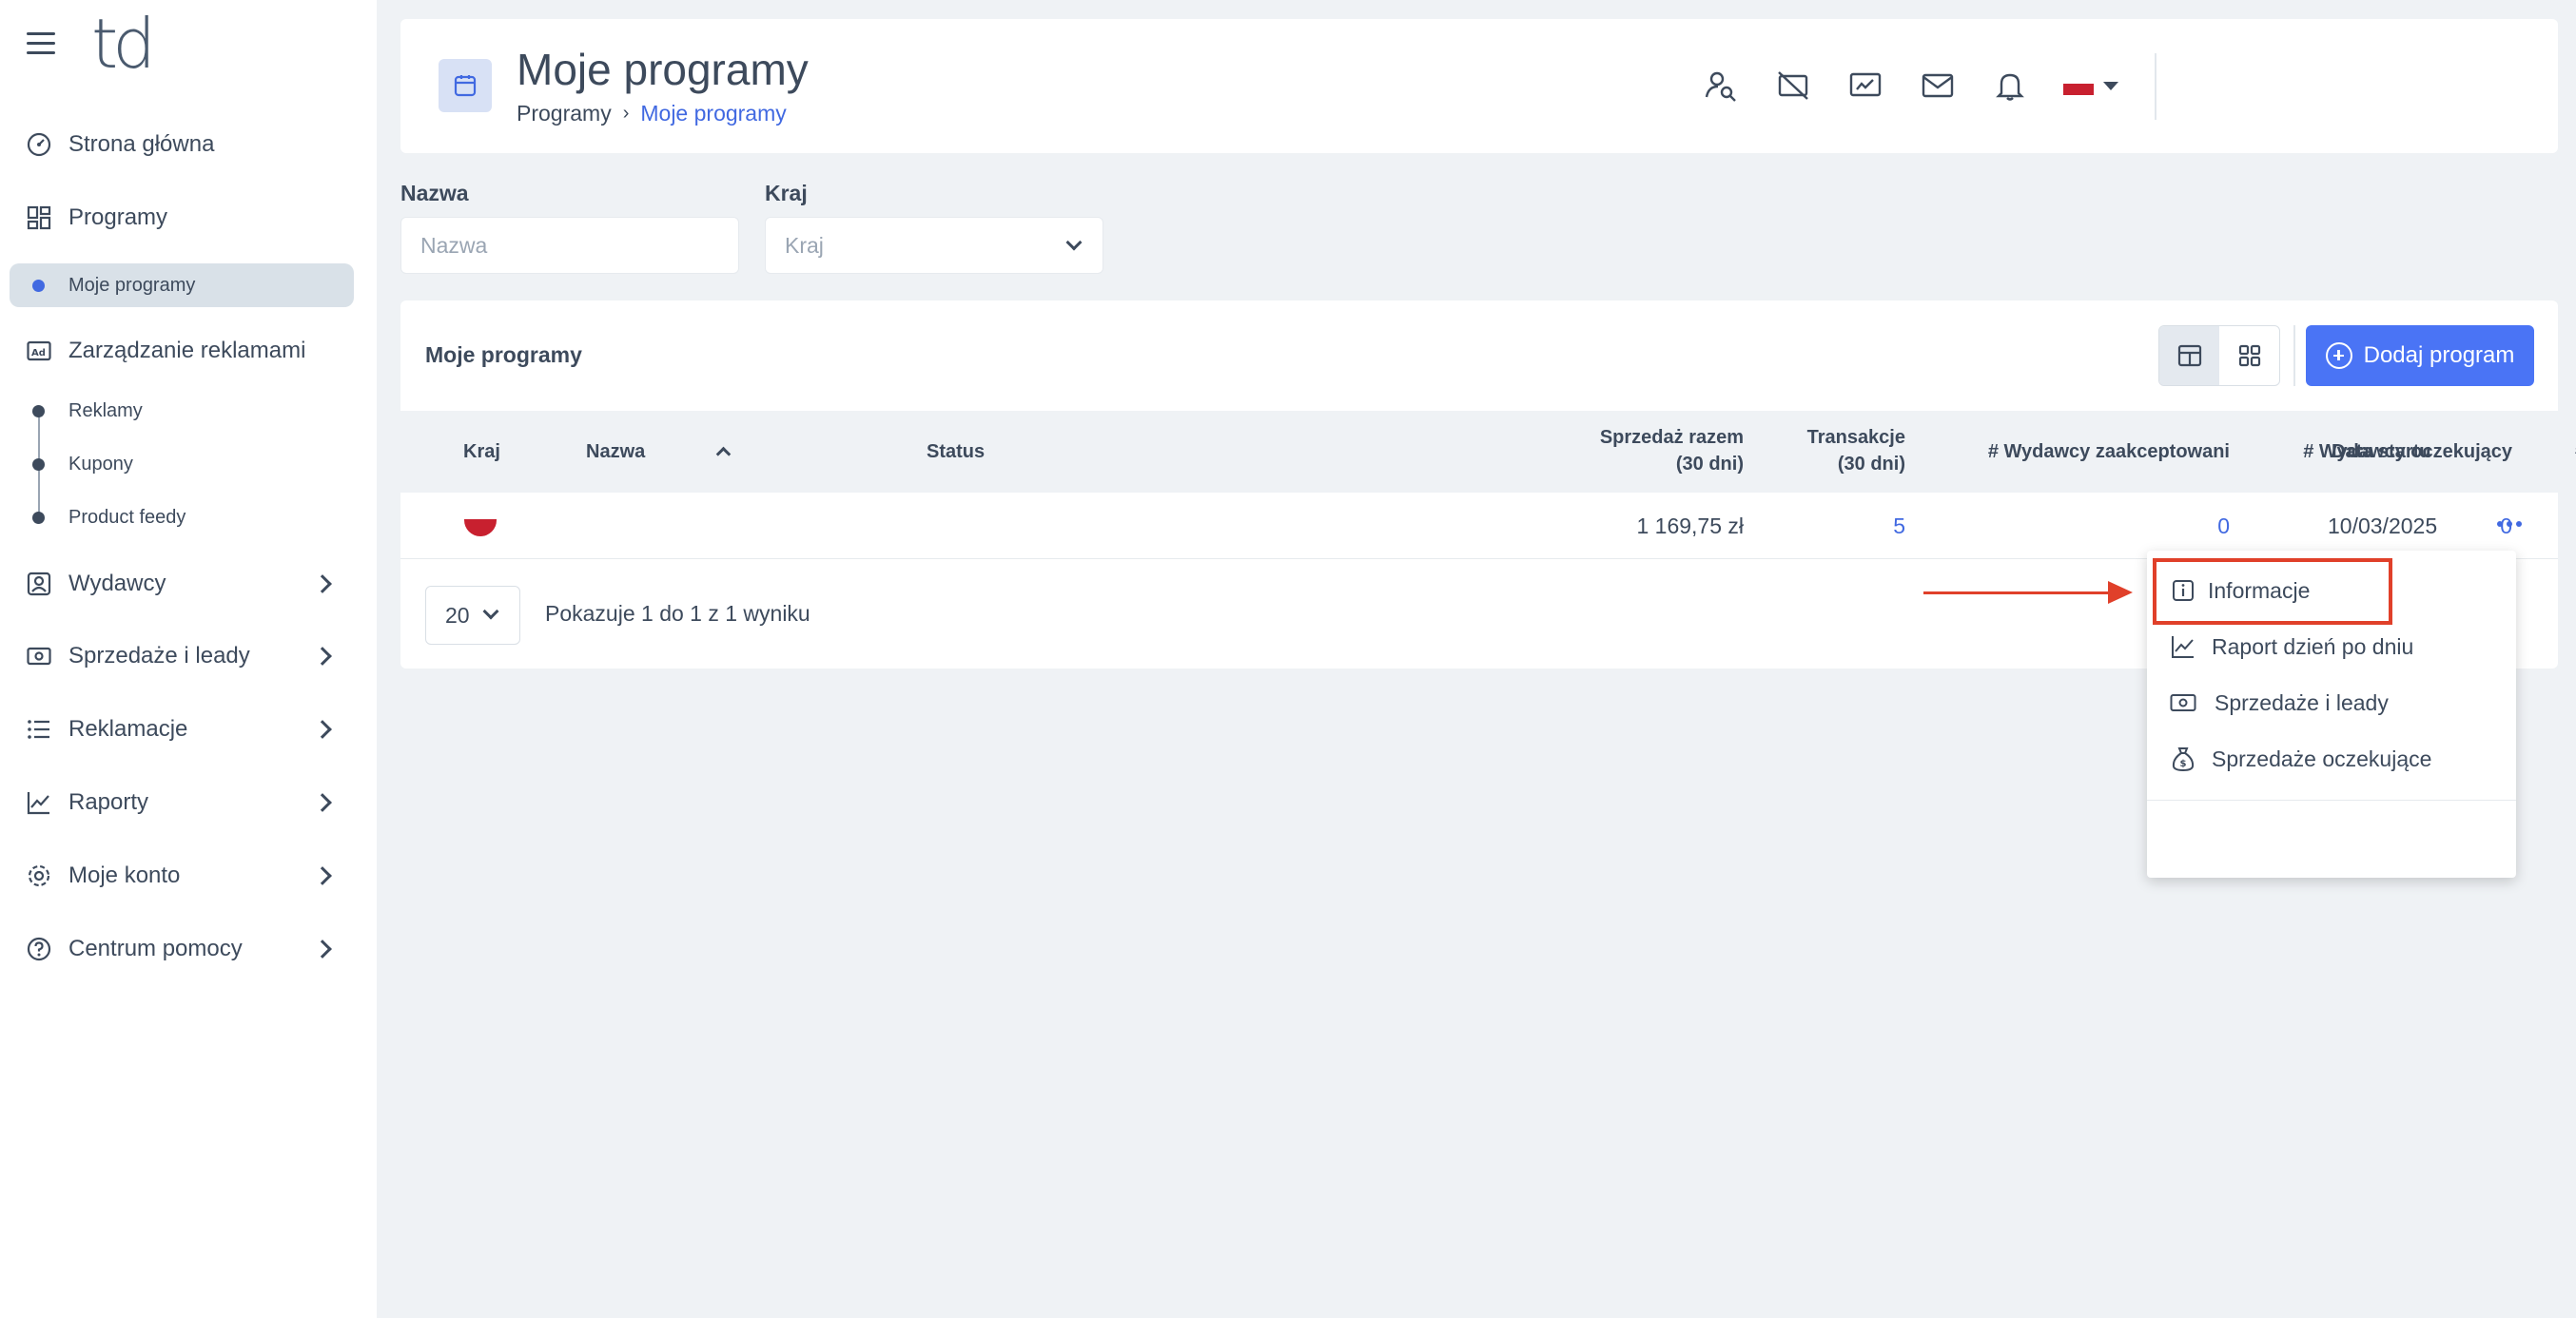 The image size is (2576, 1318). What do you see at coordinates (457, 615) in the screenshot?
I see `page-size-value: 20` at bounding box center [457, 615].